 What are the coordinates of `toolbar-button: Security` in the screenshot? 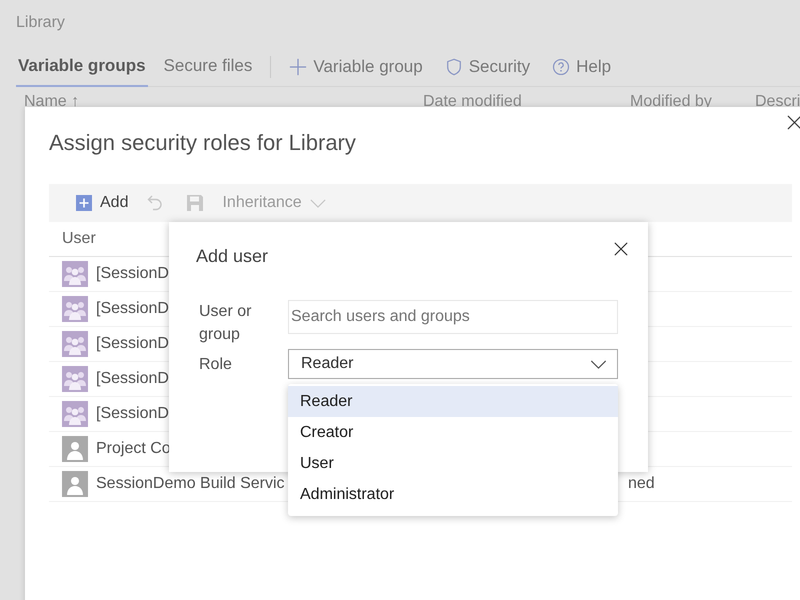 It's located at (499, 67).